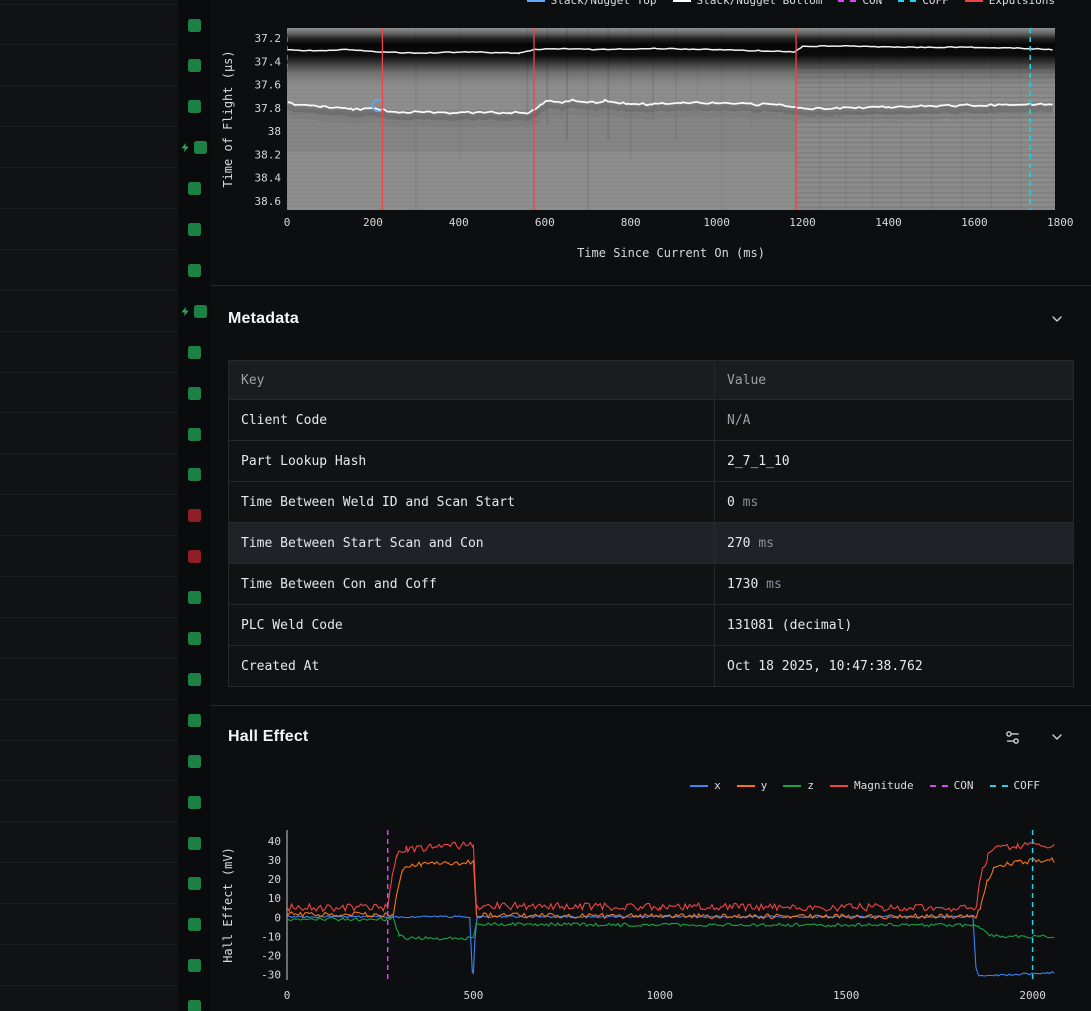 Image resolution: width=1091 pixels, height=1011 pixels. What do you see at coordinates (798, 785) in the screenshot?
I see `legend-item-z: z` at bounding box center [798, 785].